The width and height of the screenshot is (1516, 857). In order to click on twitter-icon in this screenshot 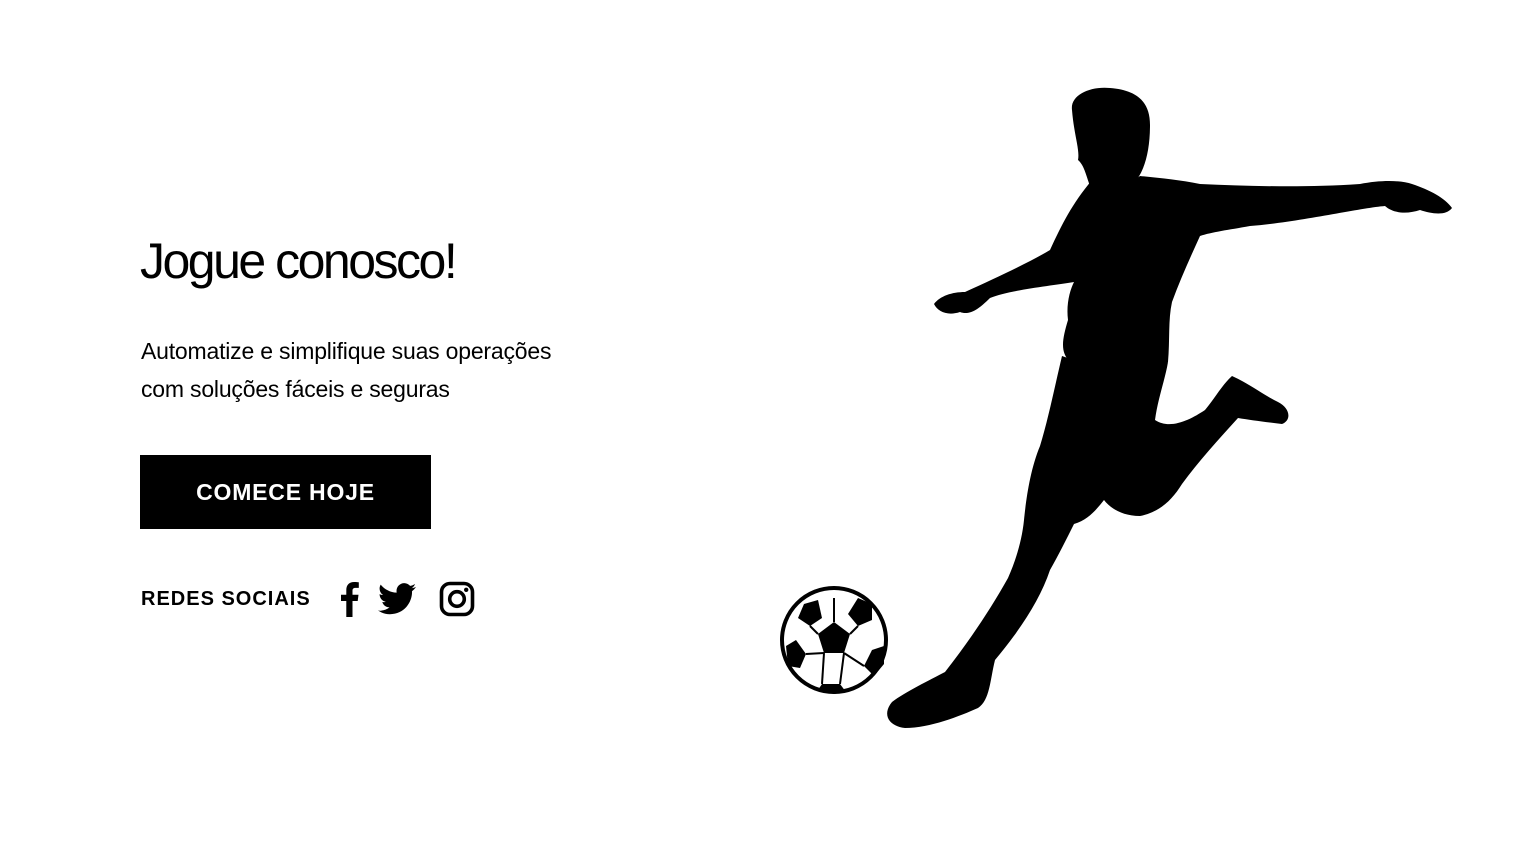, I will do `click(396, 599)`.